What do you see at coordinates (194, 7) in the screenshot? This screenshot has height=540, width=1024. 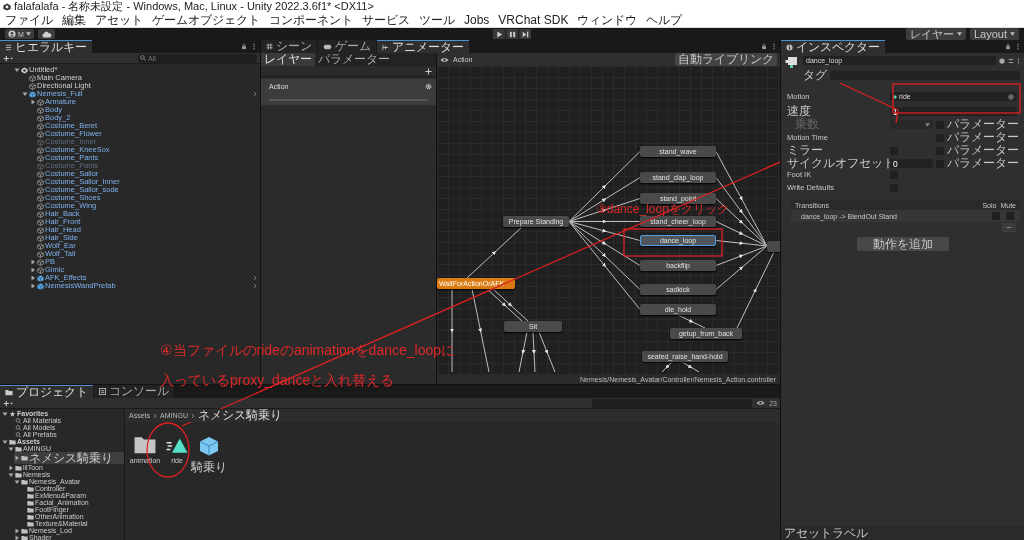 I see `window-title: falafalafa - 名称未設定 - Windows, Mac, Linux - Unity 2022.3.6f1* <DX11>` at bounding box center [194, 7].